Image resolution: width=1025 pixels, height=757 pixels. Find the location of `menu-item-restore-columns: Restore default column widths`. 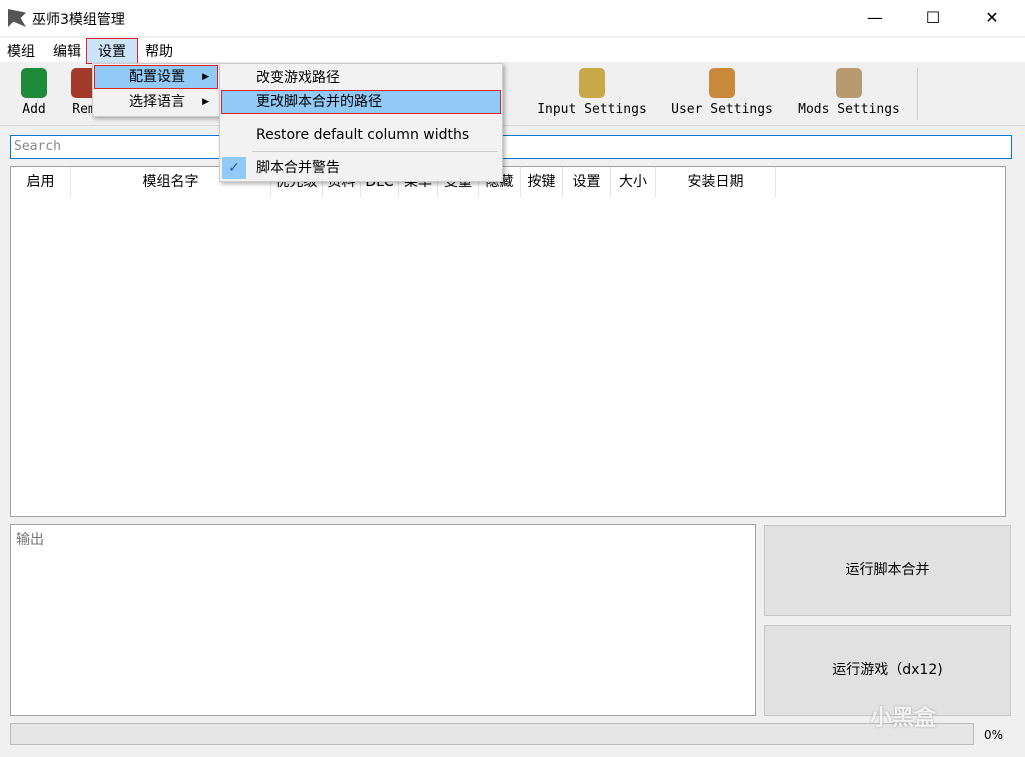

menu-item-restore-columns: Restore default column widths is located at coordinates (361, 135).